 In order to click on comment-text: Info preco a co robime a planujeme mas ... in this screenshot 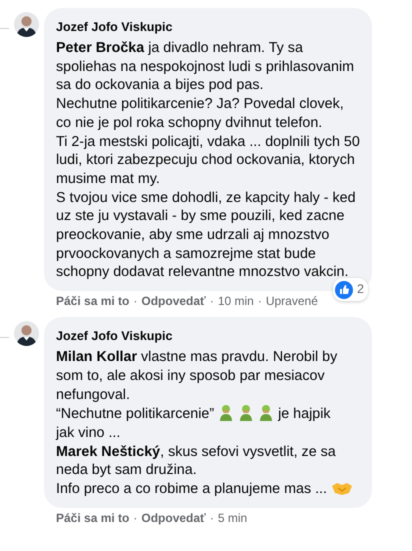, I will do `click(191, 489)`.